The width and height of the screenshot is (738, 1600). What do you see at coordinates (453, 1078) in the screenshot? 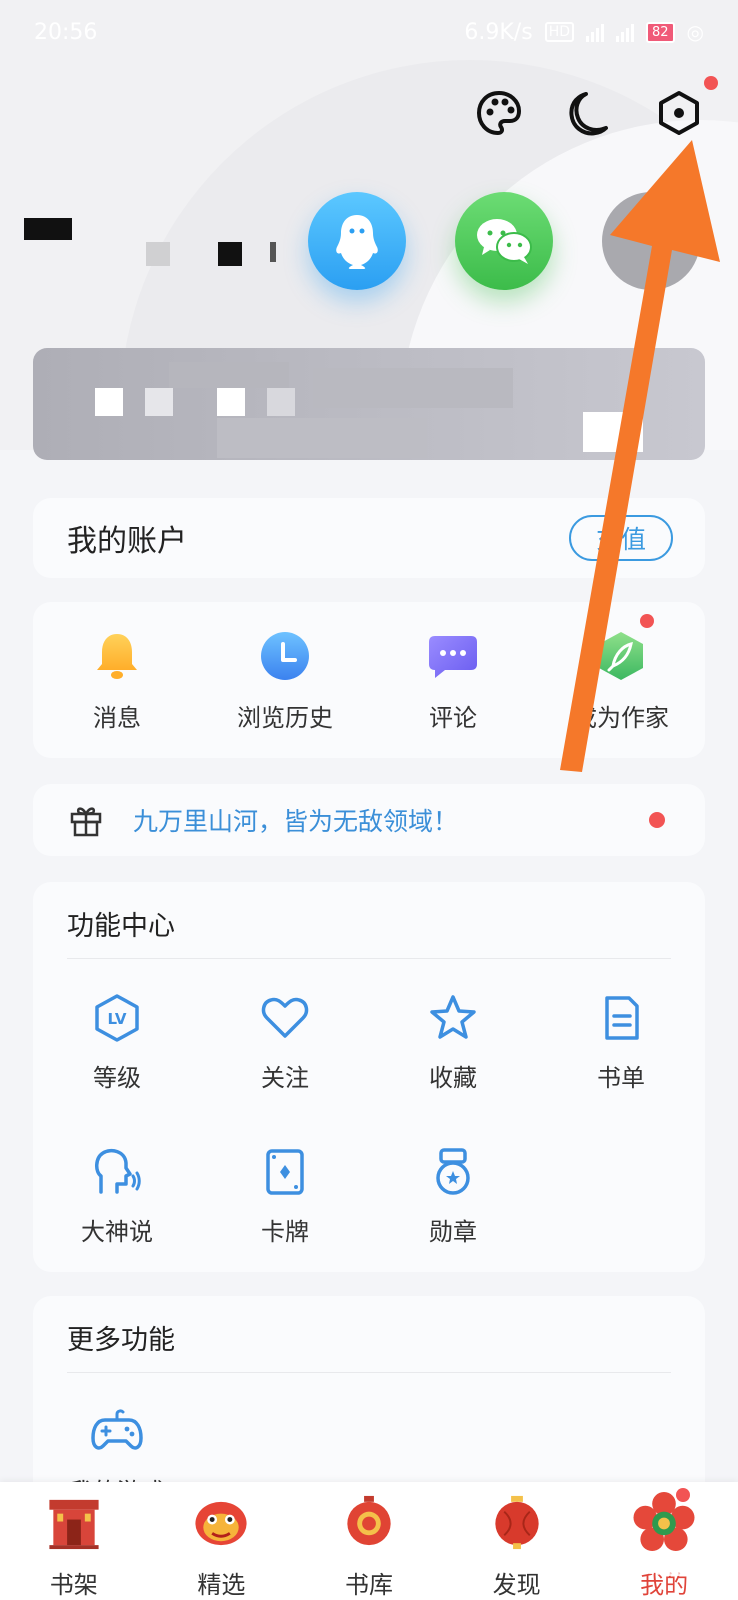
I see `func-label: 收藏` at bounding box center [453, 1078].